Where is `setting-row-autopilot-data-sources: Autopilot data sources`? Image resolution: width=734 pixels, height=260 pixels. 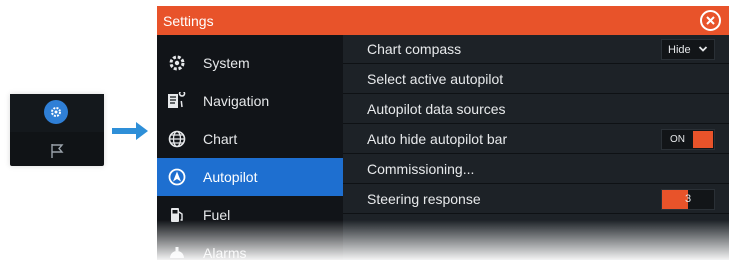
setting-row-autopilot-data-sources: Autopilot data sources is located at coordinates (536, 109).